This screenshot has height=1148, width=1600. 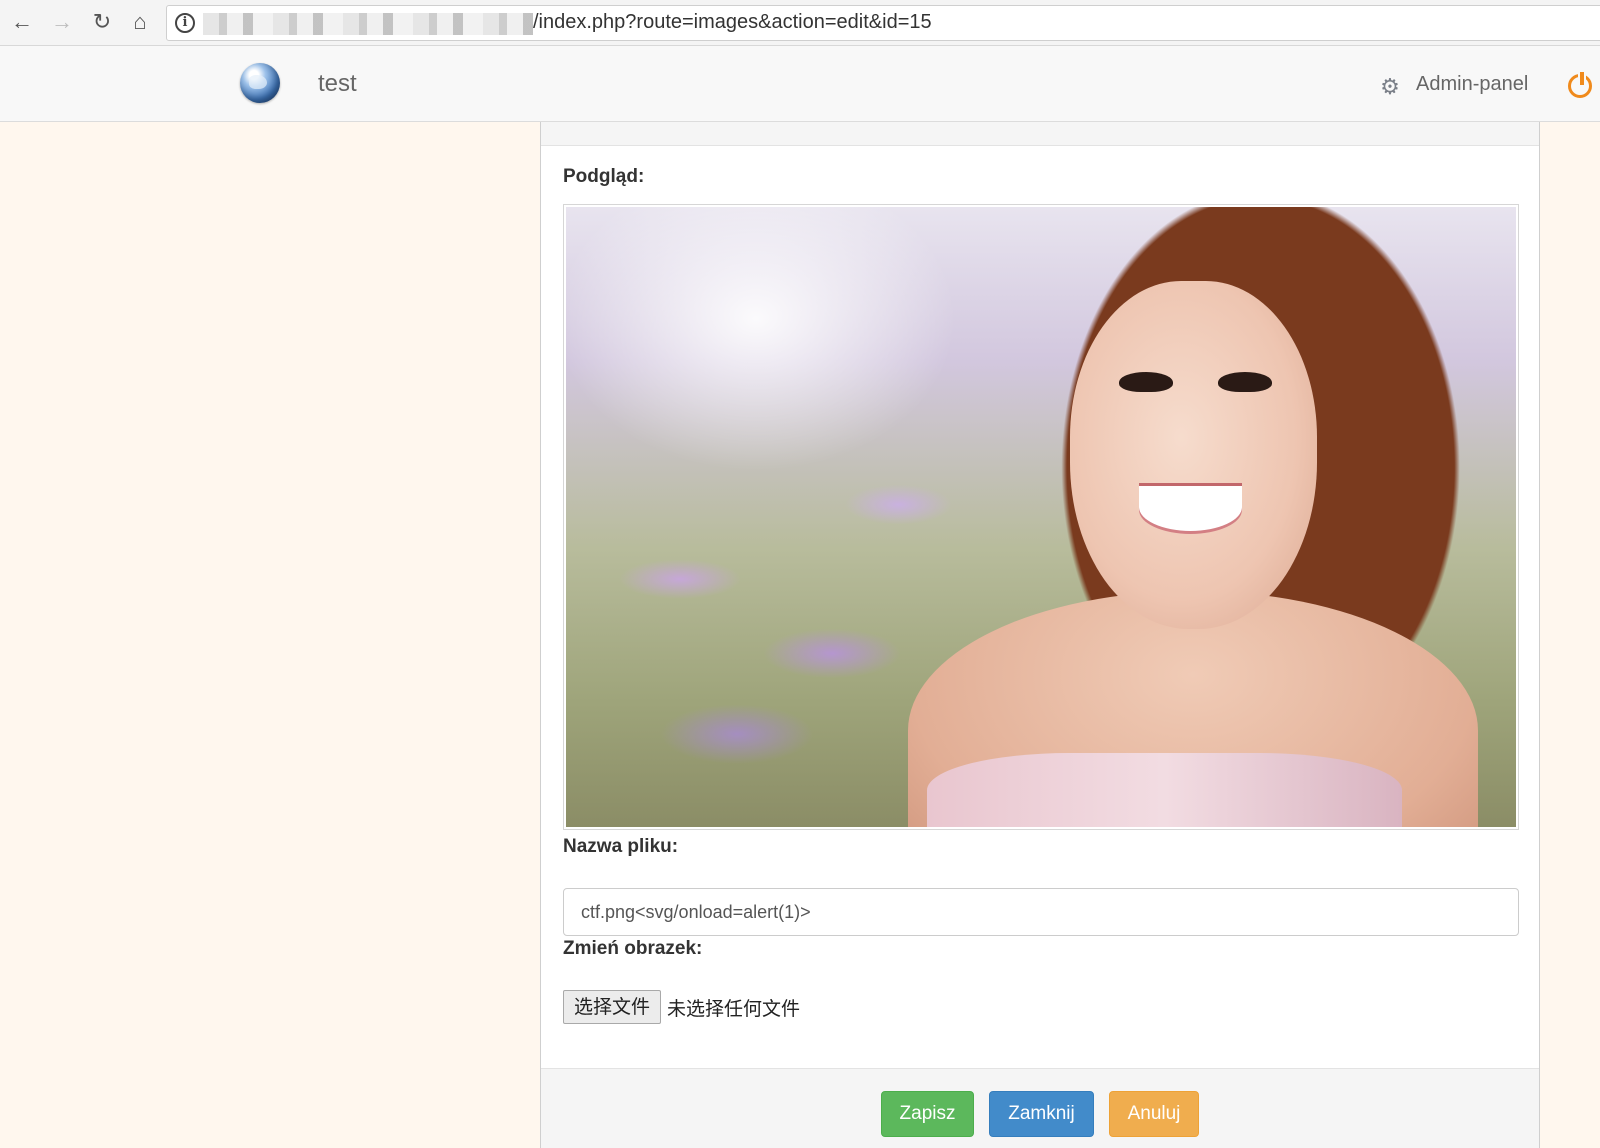 What do you see at coordinates (800, 84) in the screenshot?
I see `app-header: test ⚙ Admin-panel` at bounding box center [800, 84].